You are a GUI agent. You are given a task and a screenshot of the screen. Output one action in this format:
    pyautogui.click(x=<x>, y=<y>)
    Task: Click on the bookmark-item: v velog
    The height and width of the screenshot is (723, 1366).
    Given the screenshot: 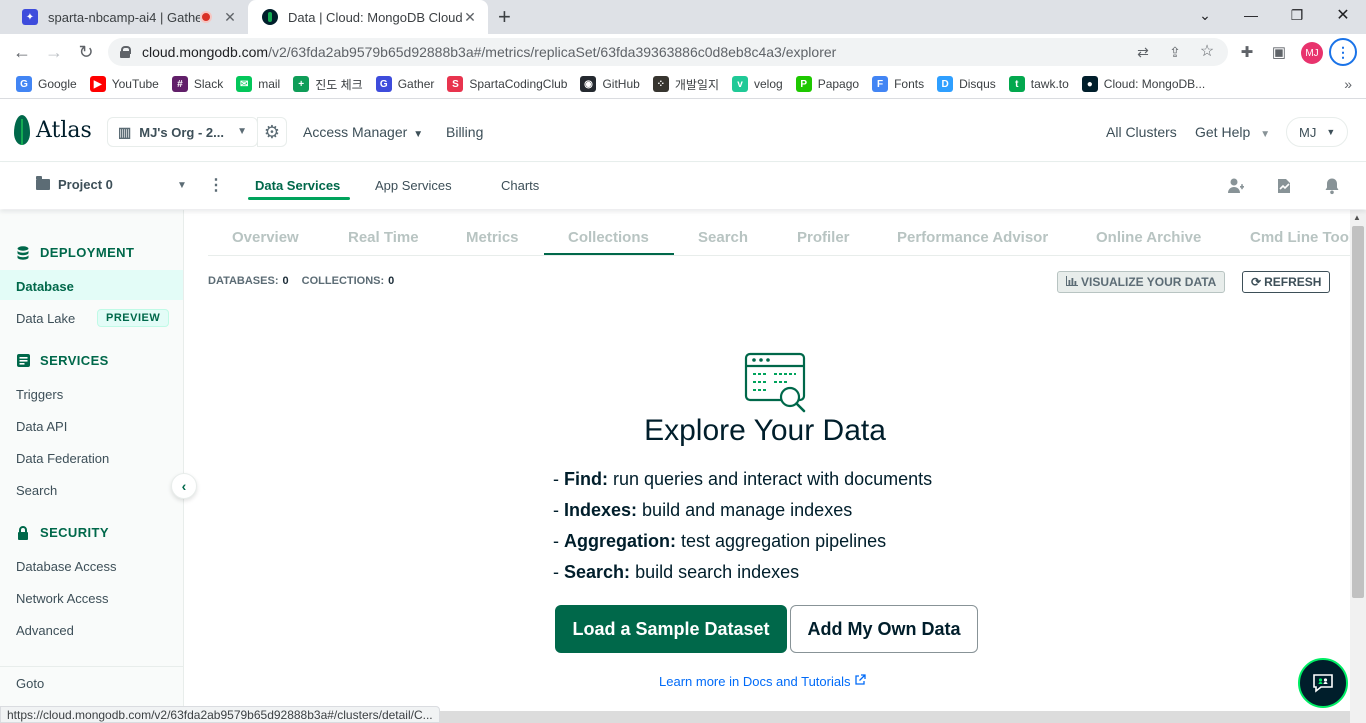 What is the action you would take?
    pyautogui.click(x=757, y=84)
    